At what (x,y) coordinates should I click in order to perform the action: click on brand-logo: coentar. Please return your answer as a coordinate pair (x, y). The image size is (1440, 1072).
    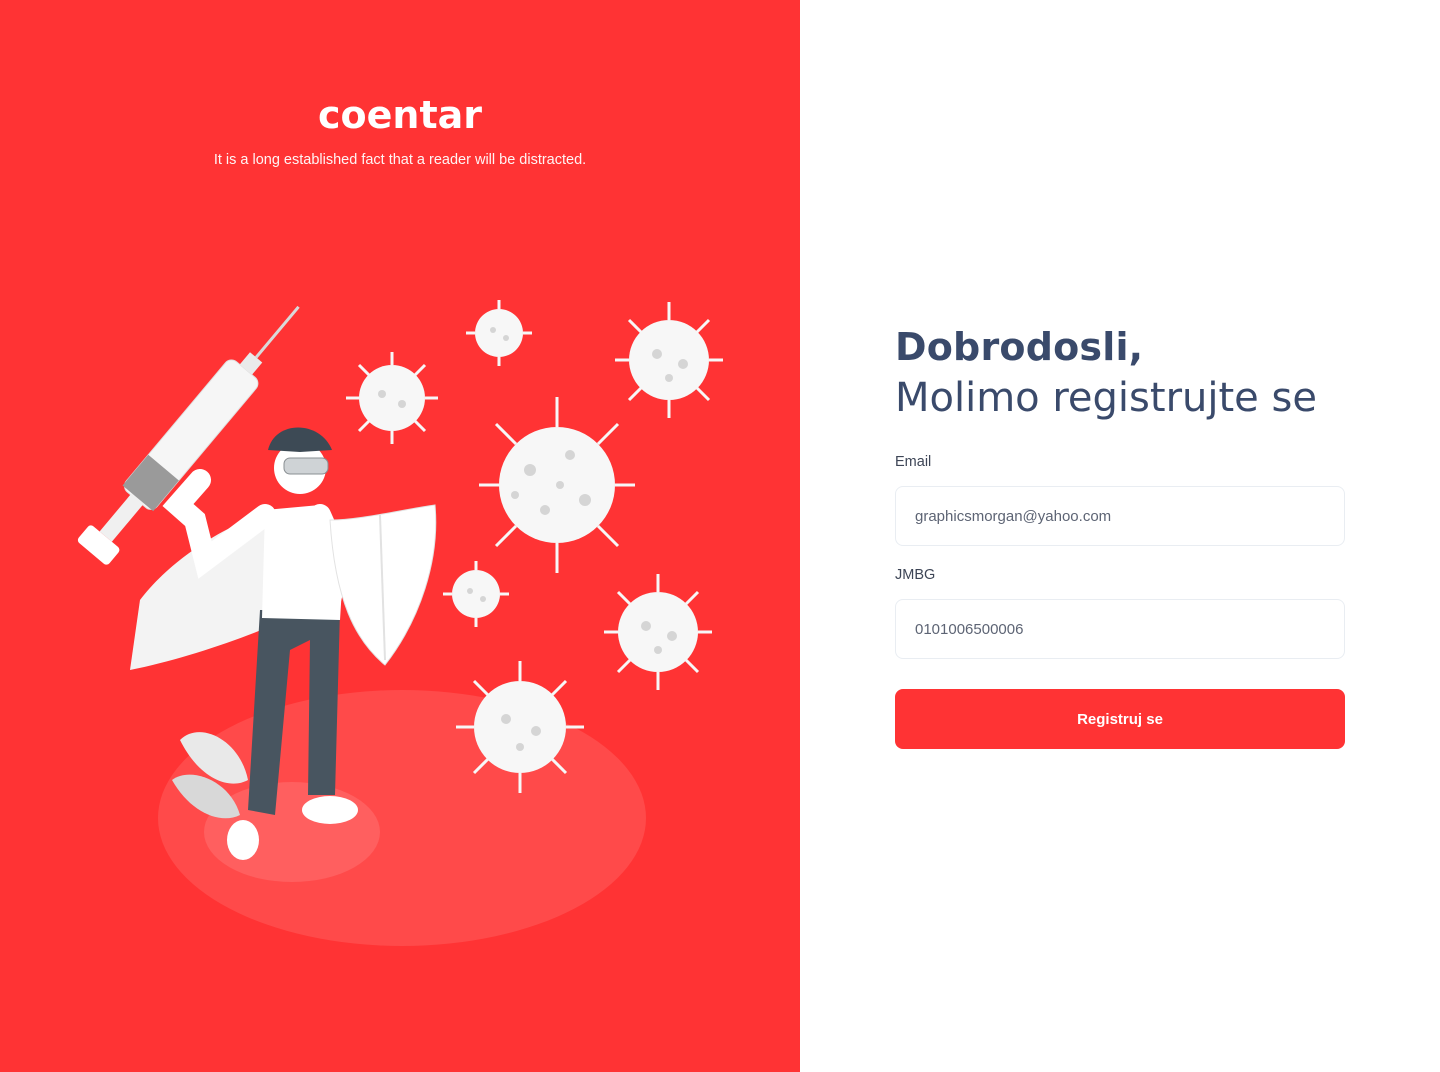
    Looking at the image, I should click on (400, 115).